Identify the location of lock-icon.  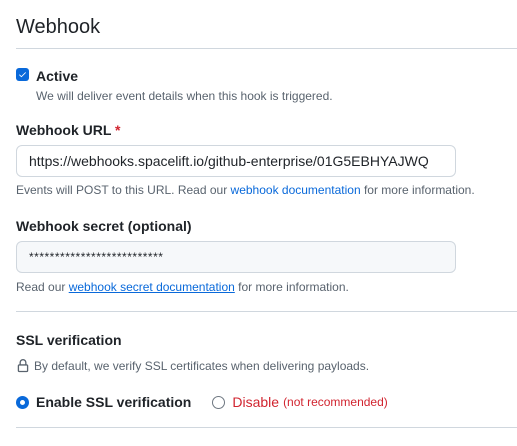
(23, 366).